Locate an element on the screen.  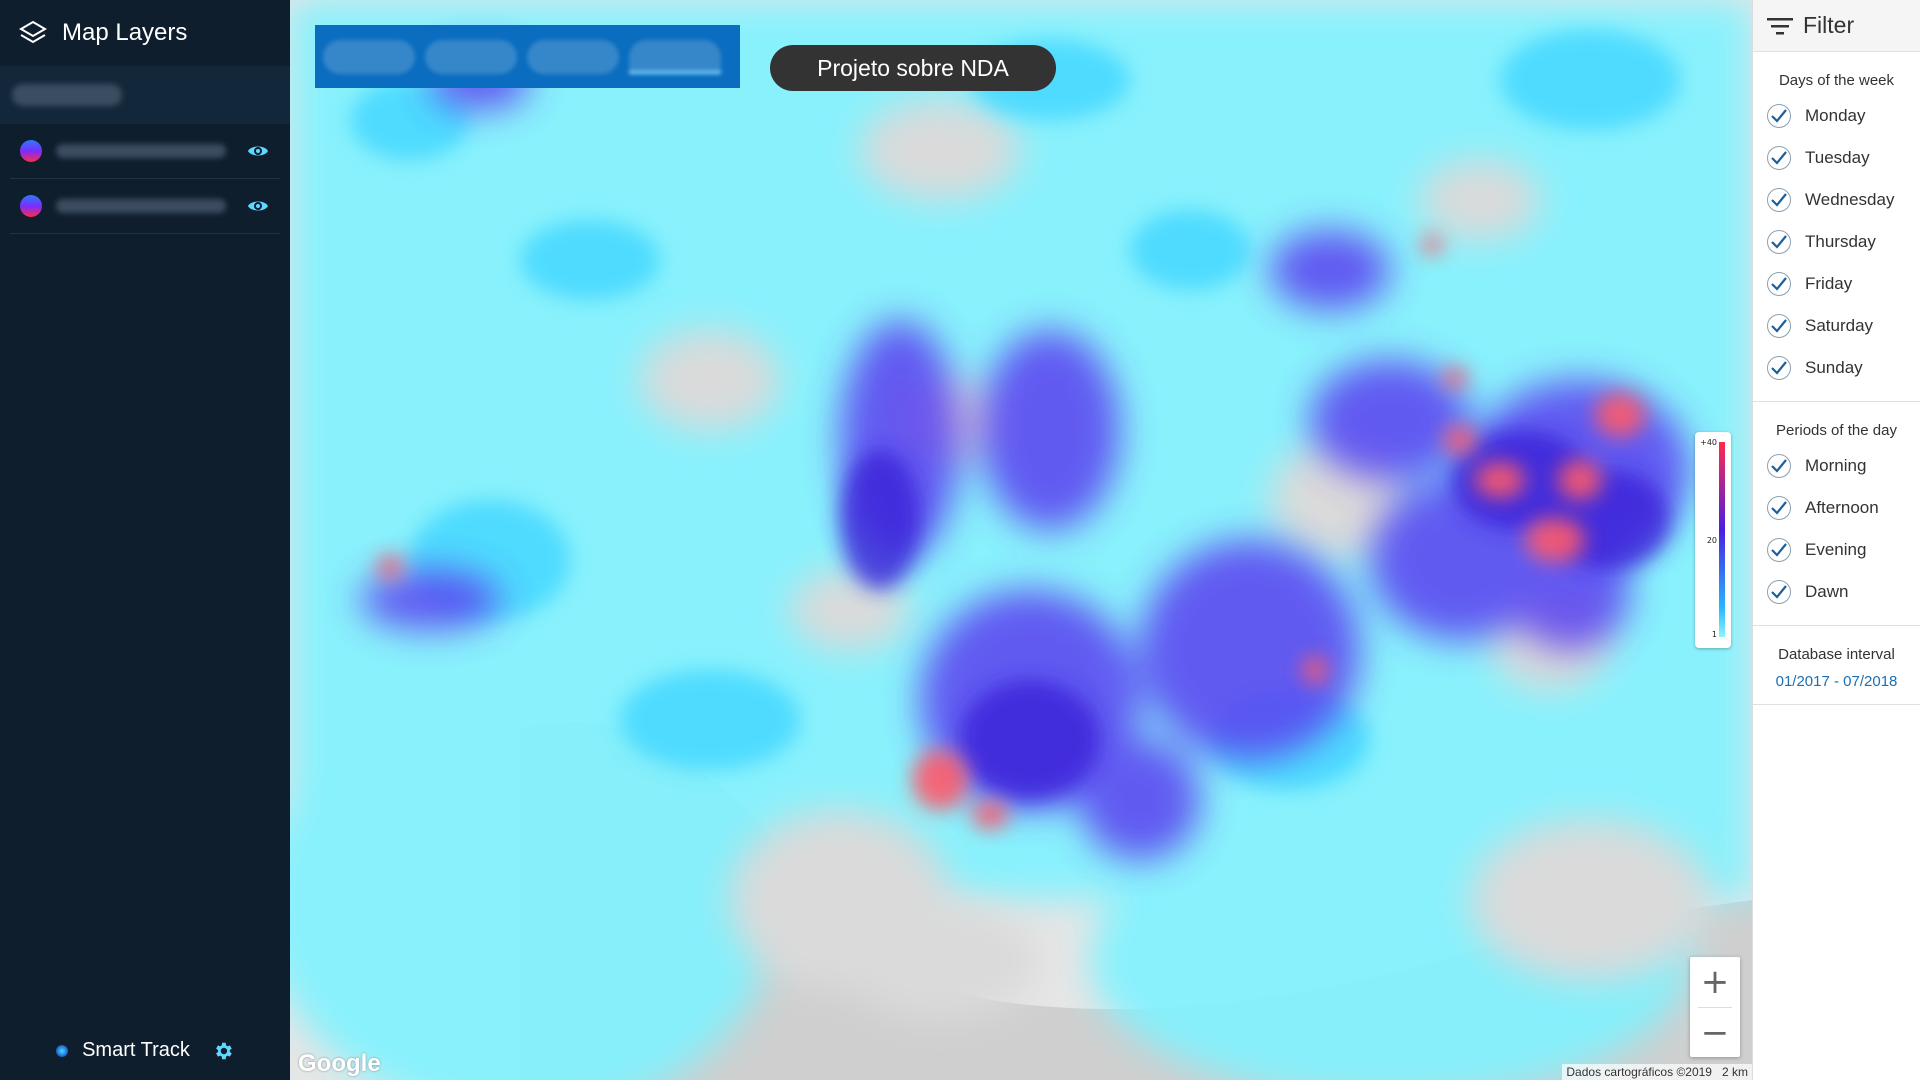
period-option: Evening is located at coordinates (1836, 550).